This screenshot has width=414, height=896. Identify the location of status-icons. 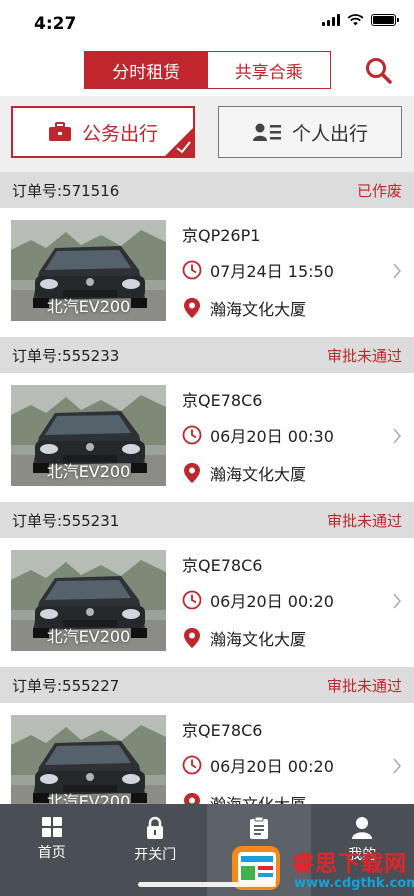
(360, 20).